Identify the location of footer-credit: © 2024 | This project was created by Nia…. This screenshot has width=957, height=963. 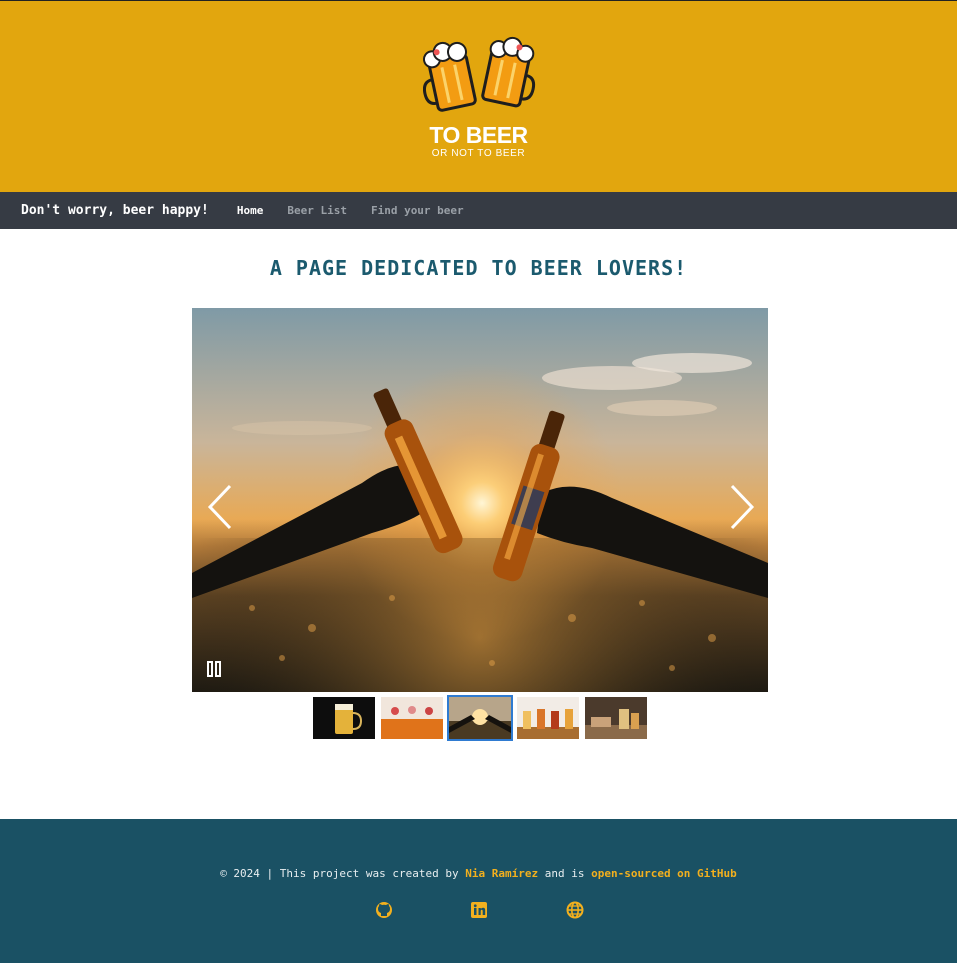
(478, 873).